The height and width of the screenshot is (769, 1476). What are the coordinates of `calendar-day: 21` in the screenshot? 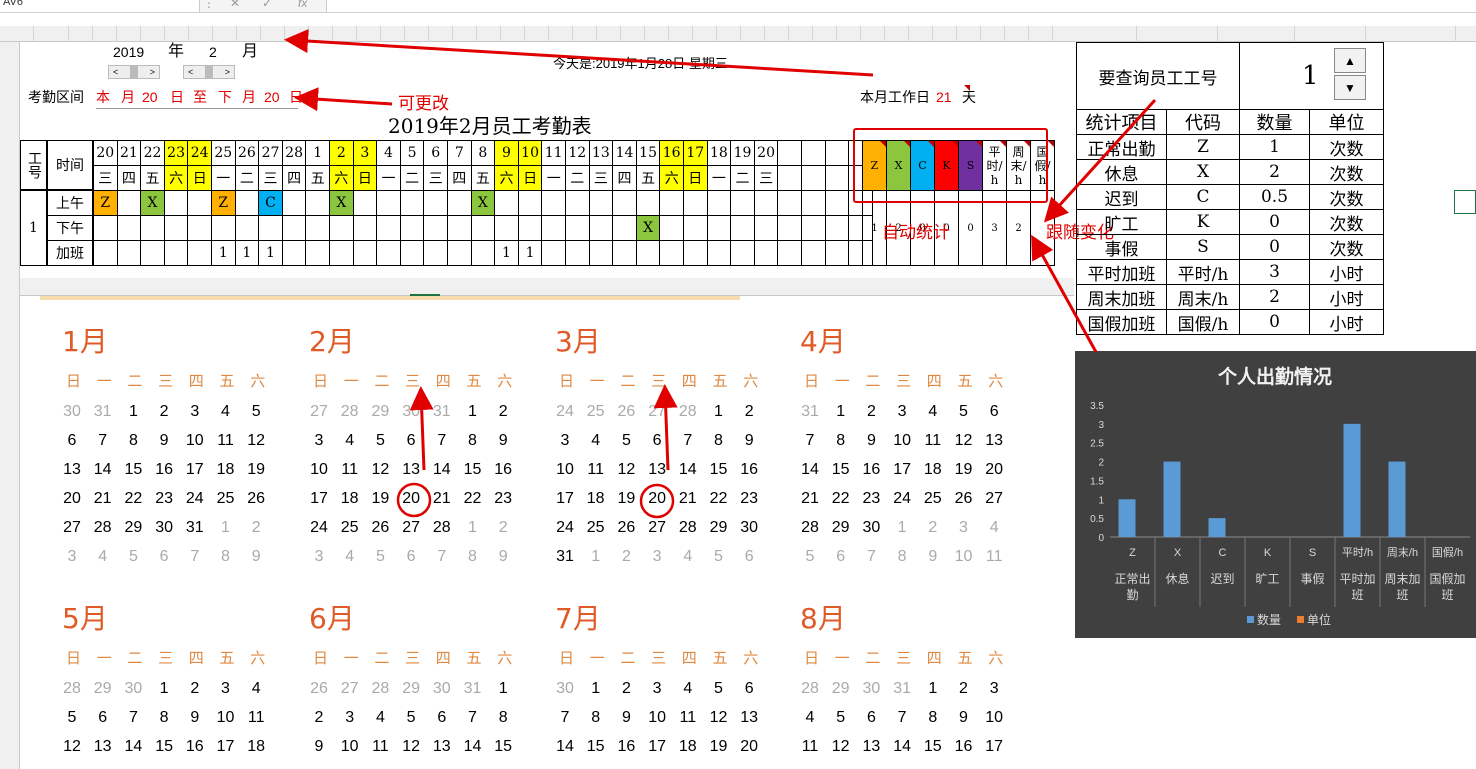 It's located at (442, 499).